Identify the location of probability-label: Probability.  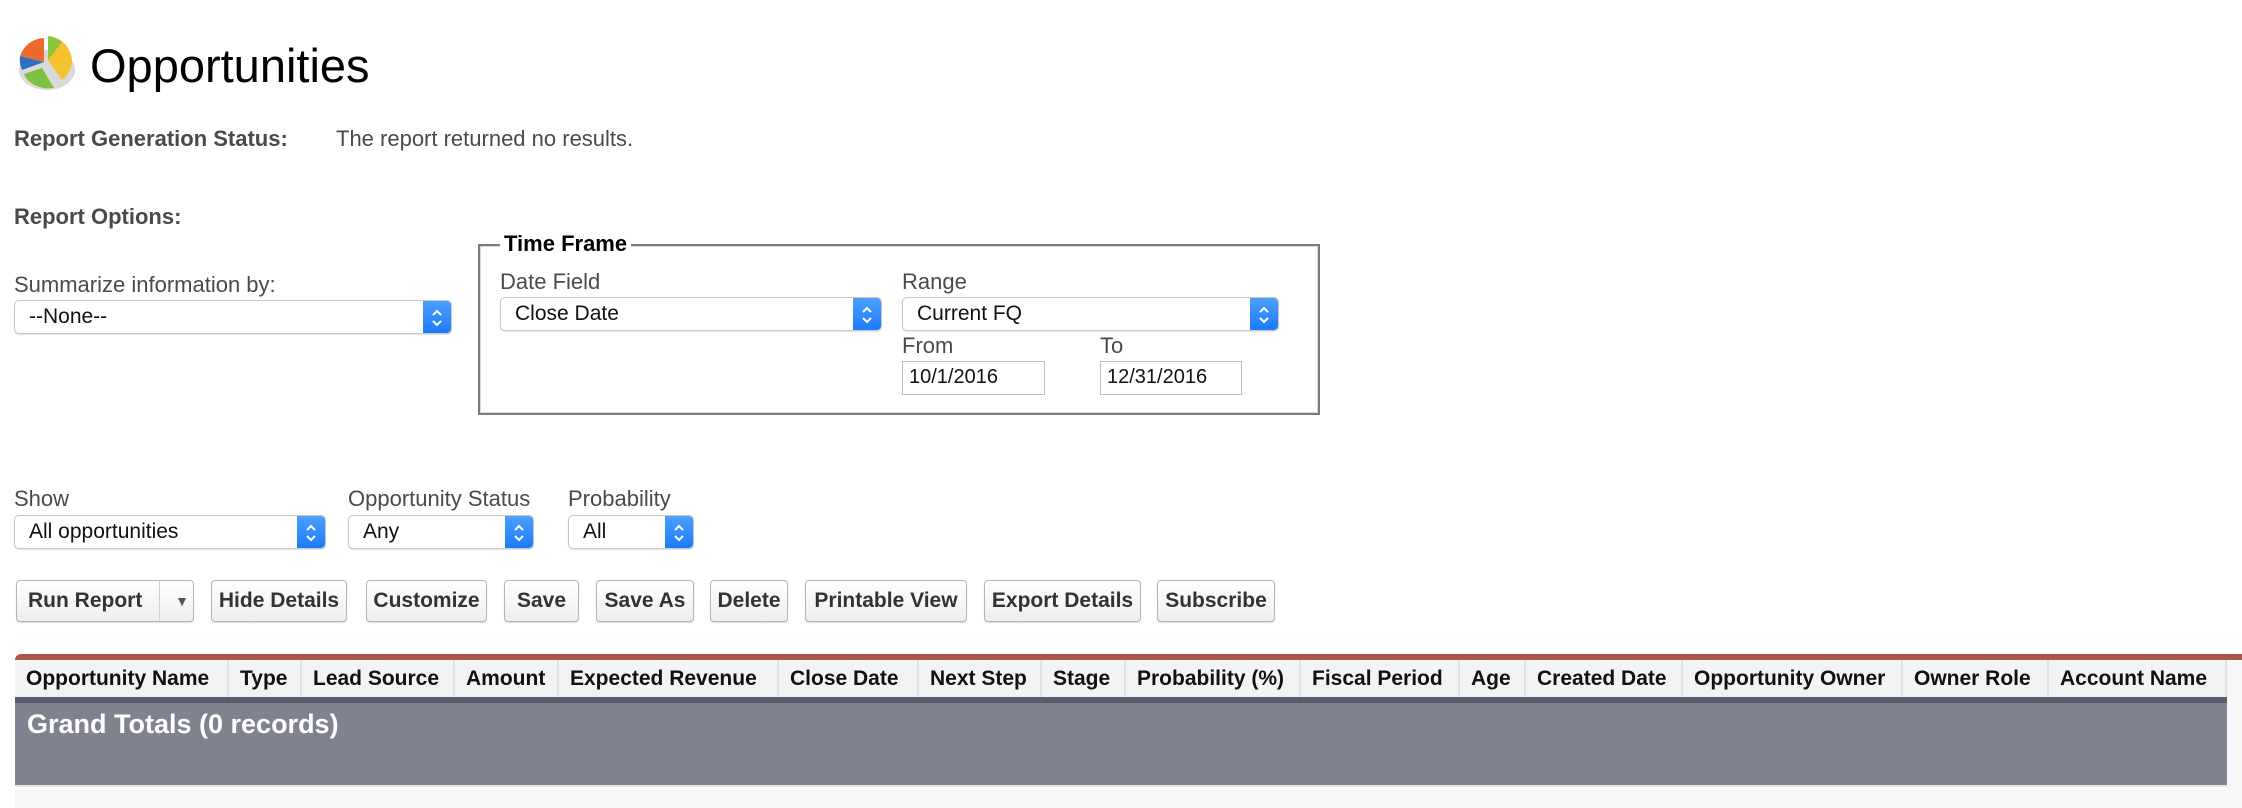
(619, 498).